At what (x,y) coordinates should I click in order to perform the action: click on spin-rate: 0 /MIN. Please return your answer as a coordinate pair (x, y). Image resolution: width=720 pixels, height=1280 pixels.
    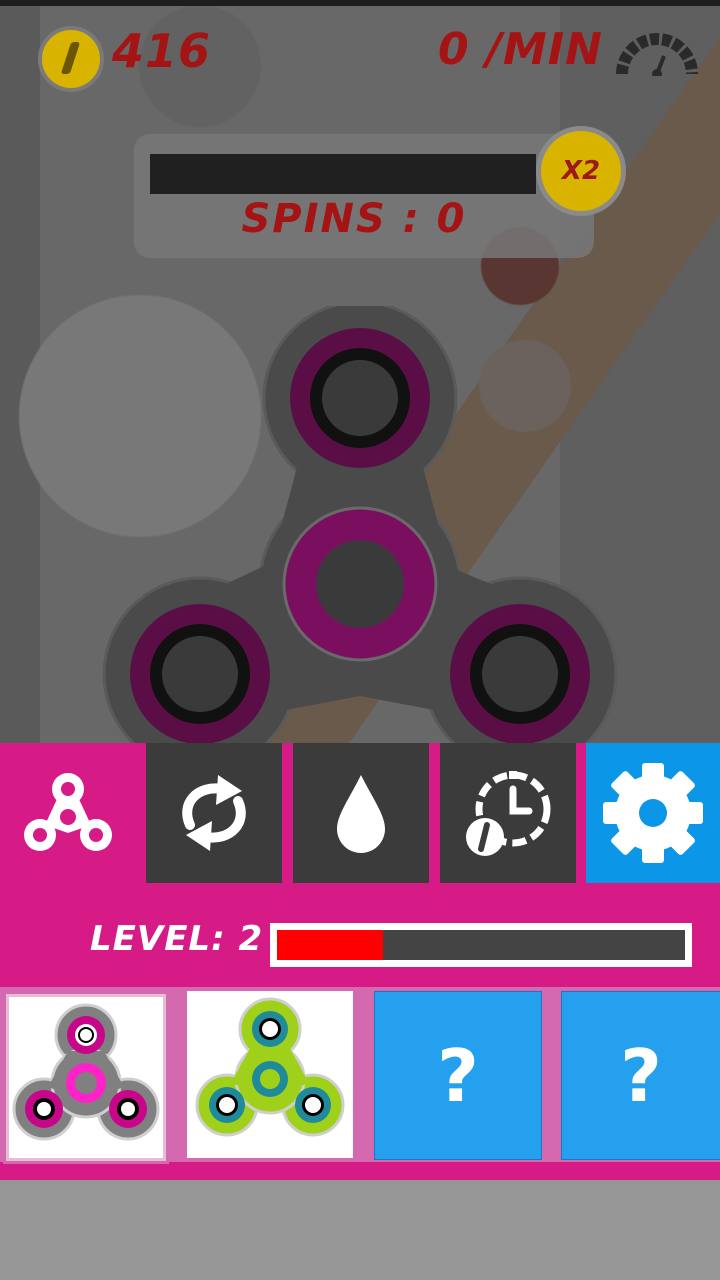
    Looking at the image, I should click on (520, 49).